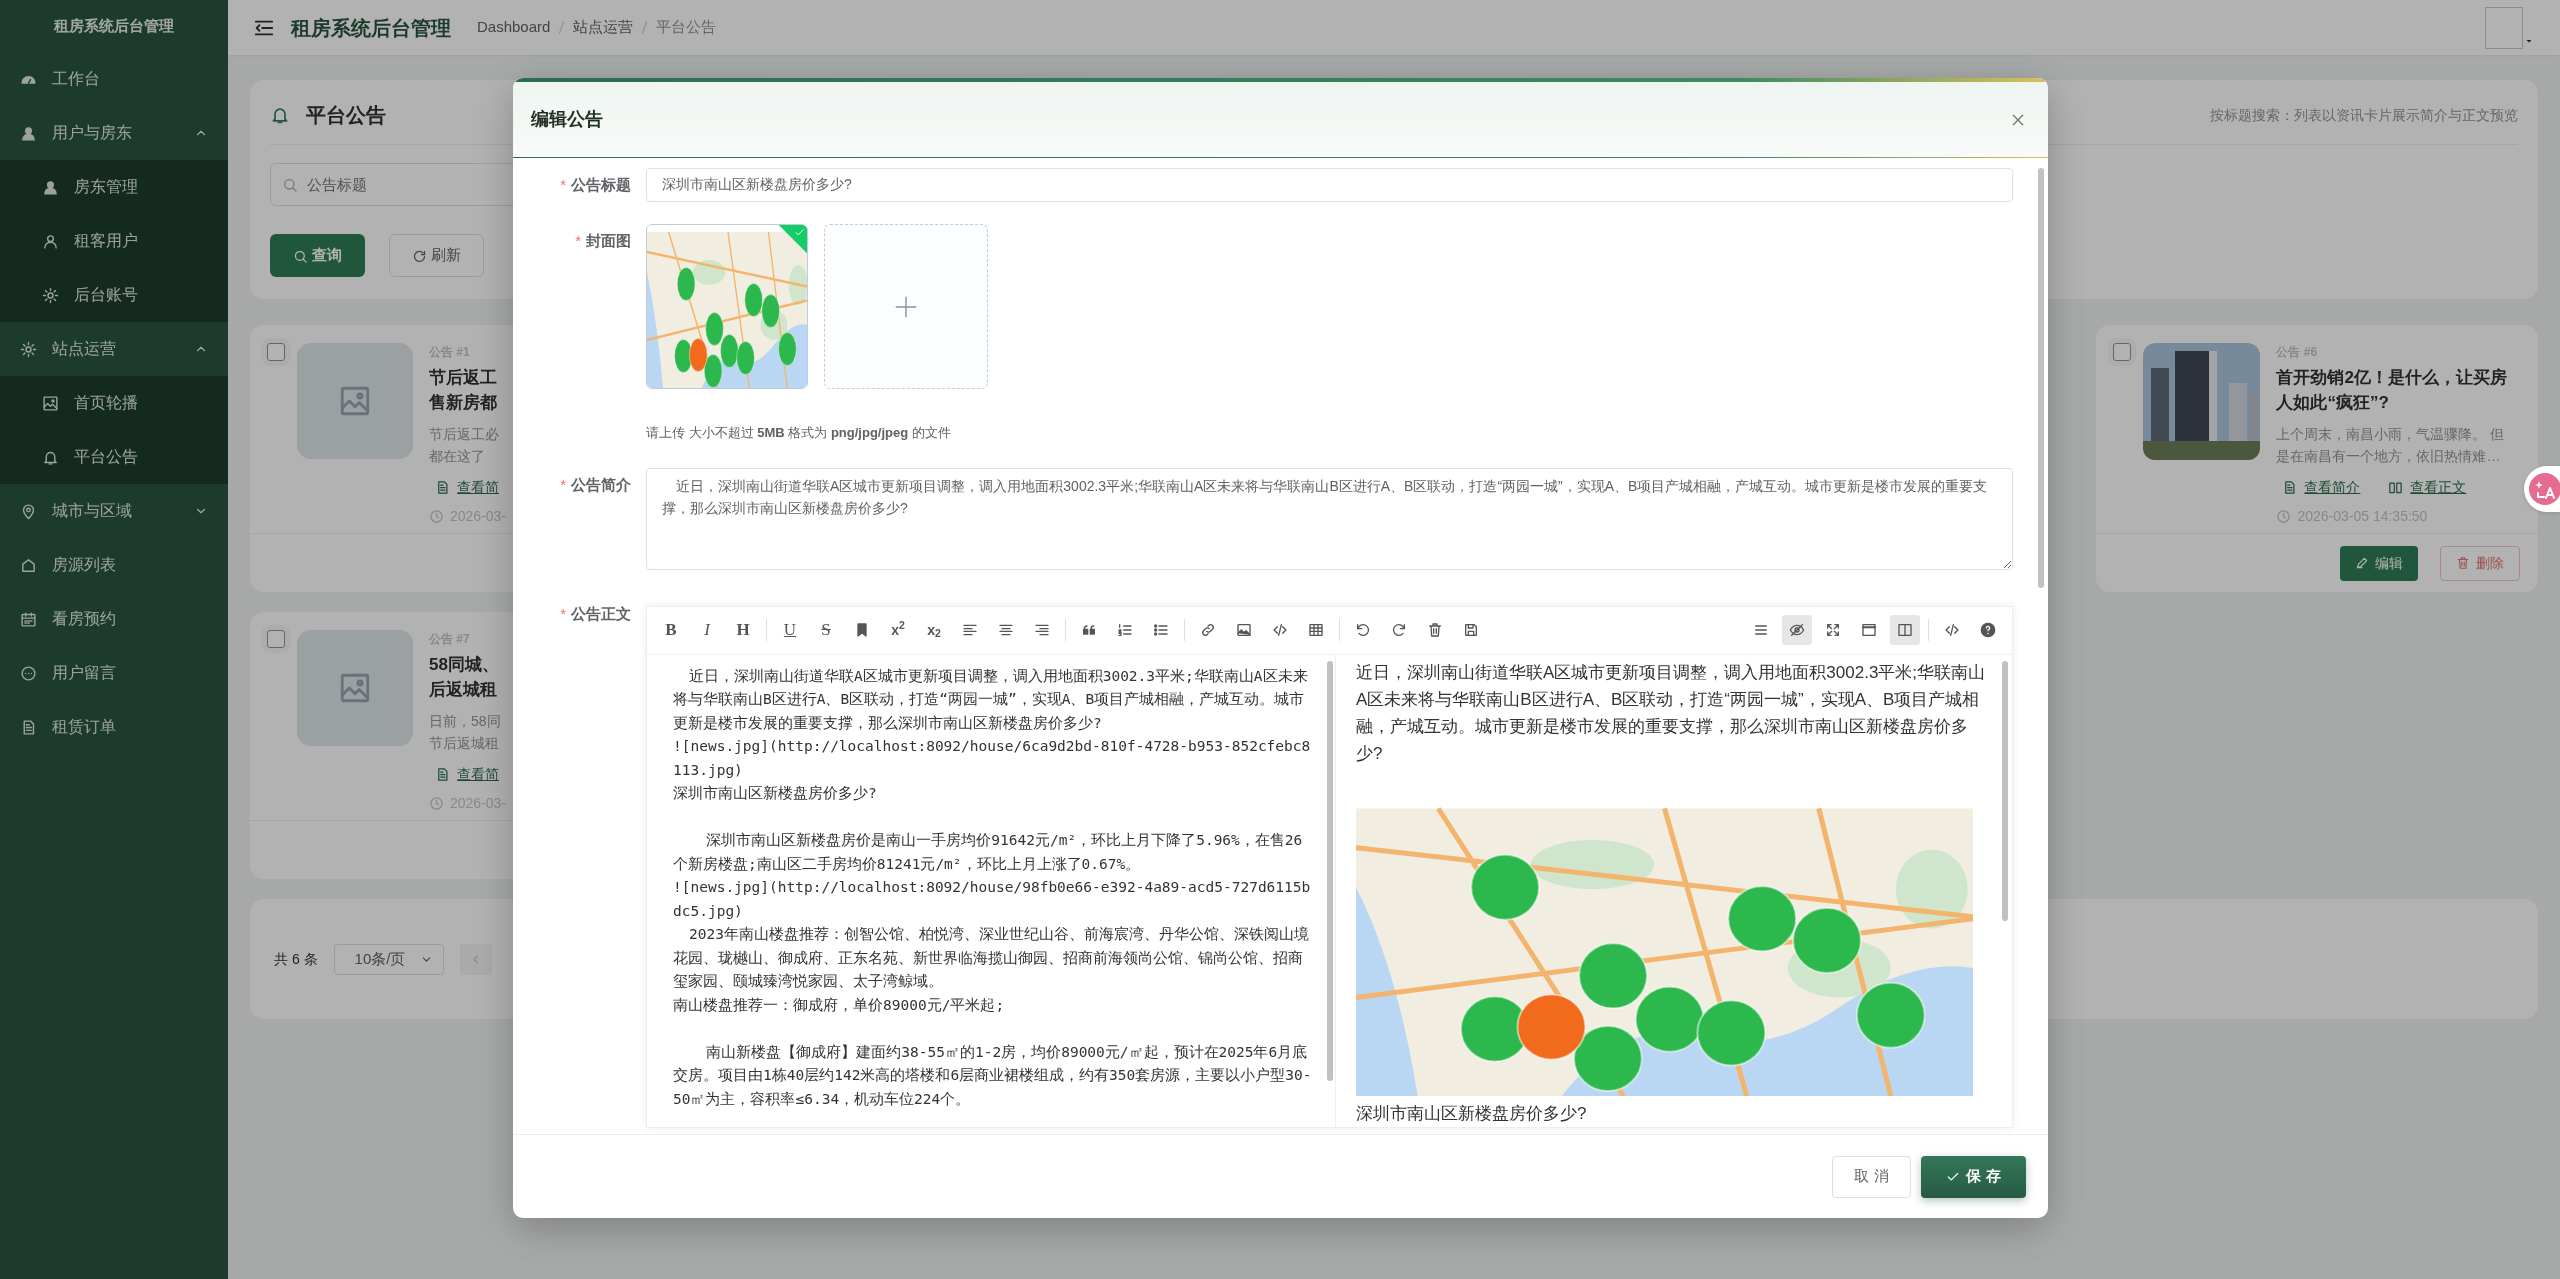 This screenshot has width=2560, height=1279. Describe the element at coordinates (799, 433) in the screenshot. I see `upload-hint: 请上传 大小不超过 5MB 格式为 png/jpg/jpeg 的文件` at that location.